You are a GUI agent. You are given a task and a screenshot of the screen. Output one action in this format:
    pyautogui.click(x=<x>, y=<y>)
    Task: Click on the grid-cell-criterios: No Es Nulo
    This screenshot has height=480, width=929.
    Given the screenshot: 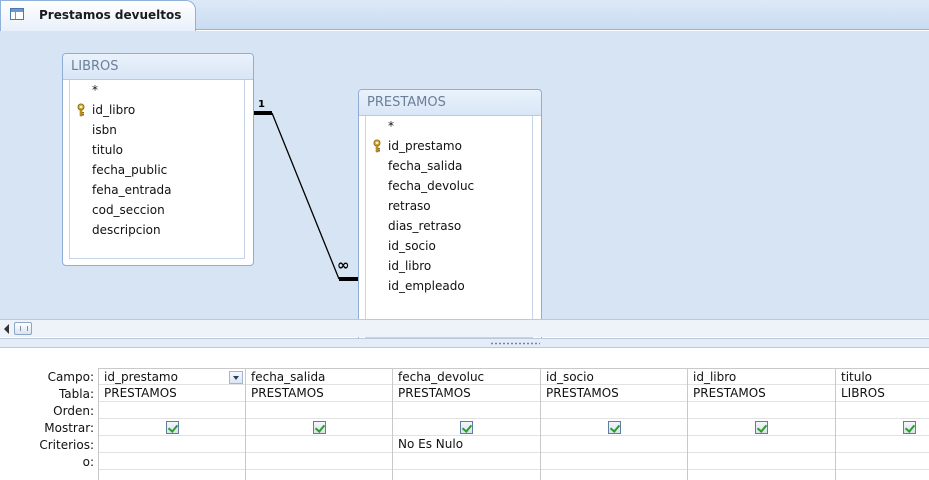 What is the action you would take?
    pyautogui.click(x=466, y=444)
    